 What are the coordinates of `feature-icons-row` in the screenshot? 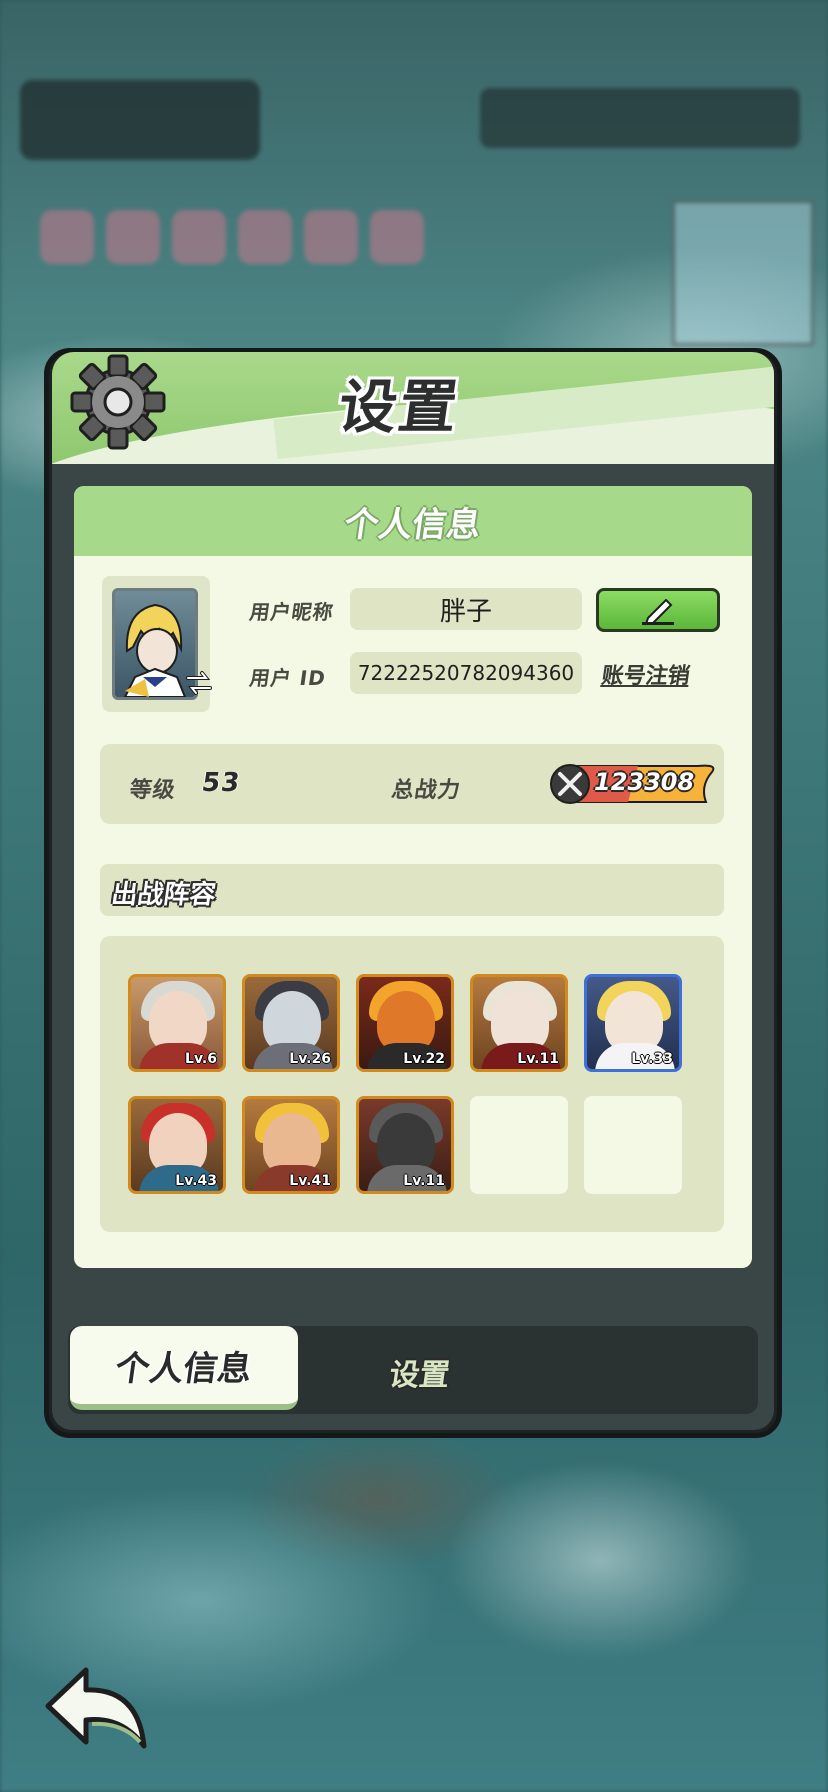 It's located at (232, 237).